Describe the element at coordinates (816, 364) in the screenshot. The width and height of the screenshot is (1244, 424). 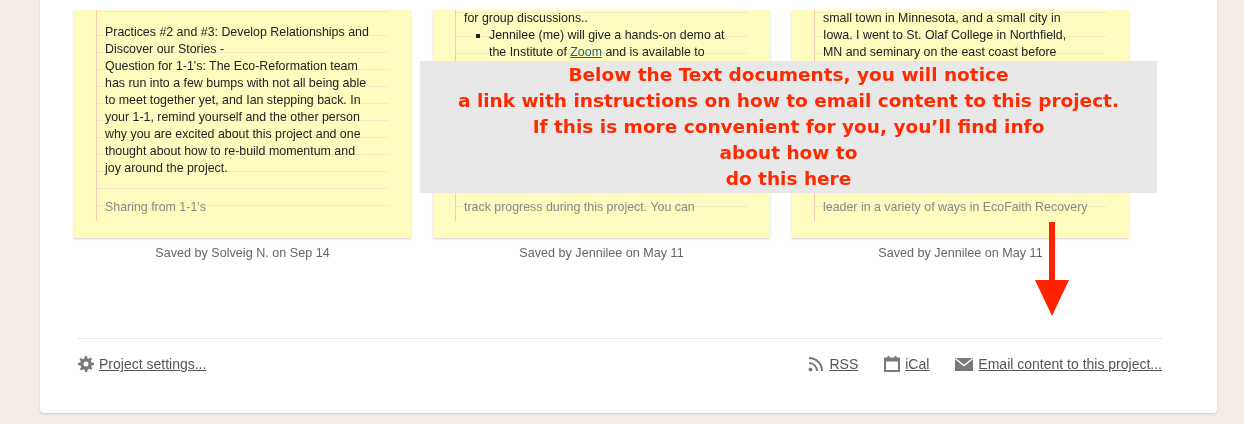
I see `rss-icon` at that location.